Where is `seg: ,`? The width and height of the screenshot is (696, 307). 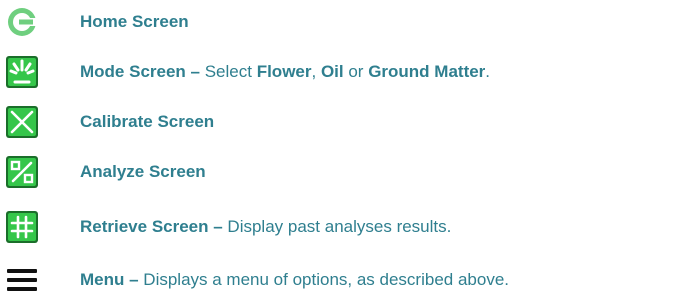
seg: , is located at coordinates (316, 71).